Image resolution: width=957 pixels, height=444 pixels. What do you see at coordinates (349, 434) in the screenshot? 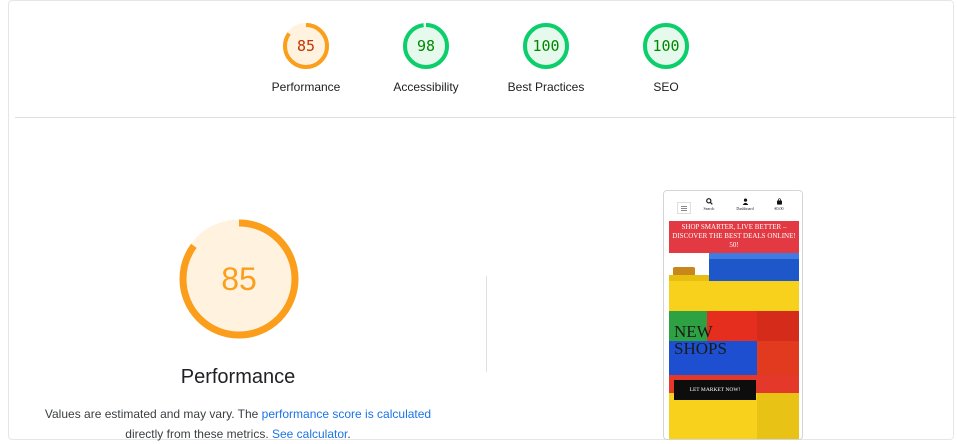
I see `description-suffix: .` at bounding box center [349, 434].